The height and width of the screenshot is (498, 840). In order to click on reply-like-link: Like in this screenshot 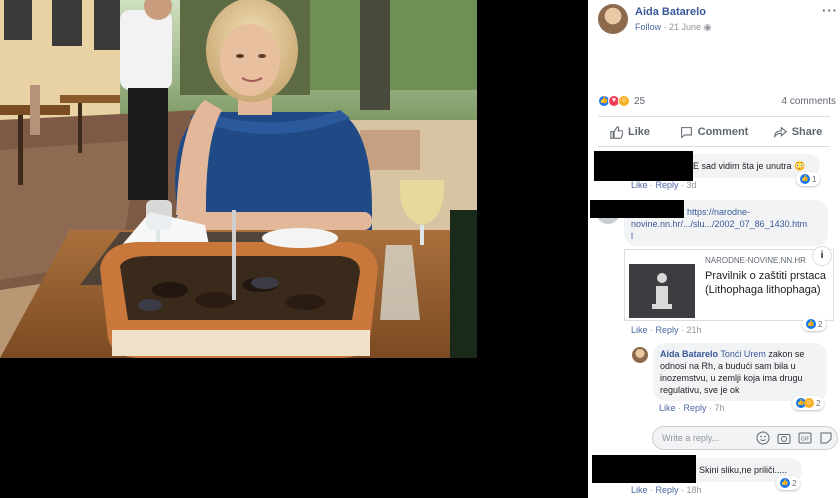, I will do `click(667, 408)`.